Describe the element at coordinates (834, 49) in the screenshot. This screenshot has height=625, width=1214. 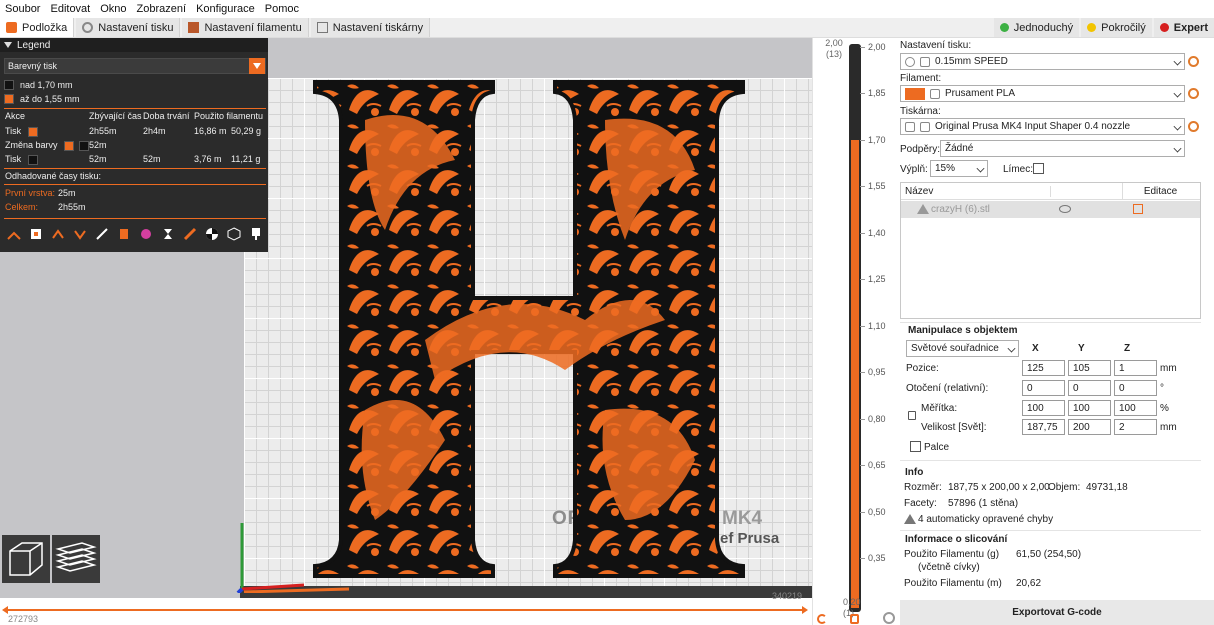
I see `layer-top-value: 2,00 (13)` at that location.